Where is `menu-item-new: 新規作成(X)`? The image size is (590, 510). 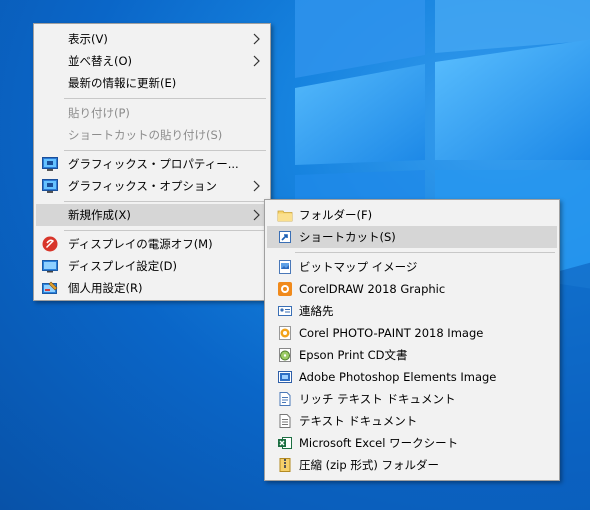
menu-item-new: 新規作成(X) is located at coordinates (152, 215).